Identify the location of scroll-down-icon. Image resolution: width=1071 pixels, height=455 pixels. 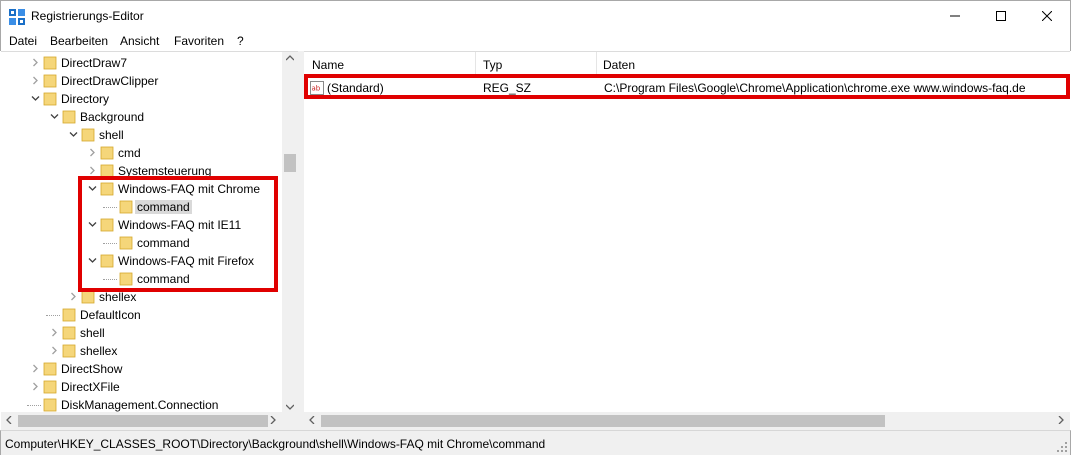
(290, 407).